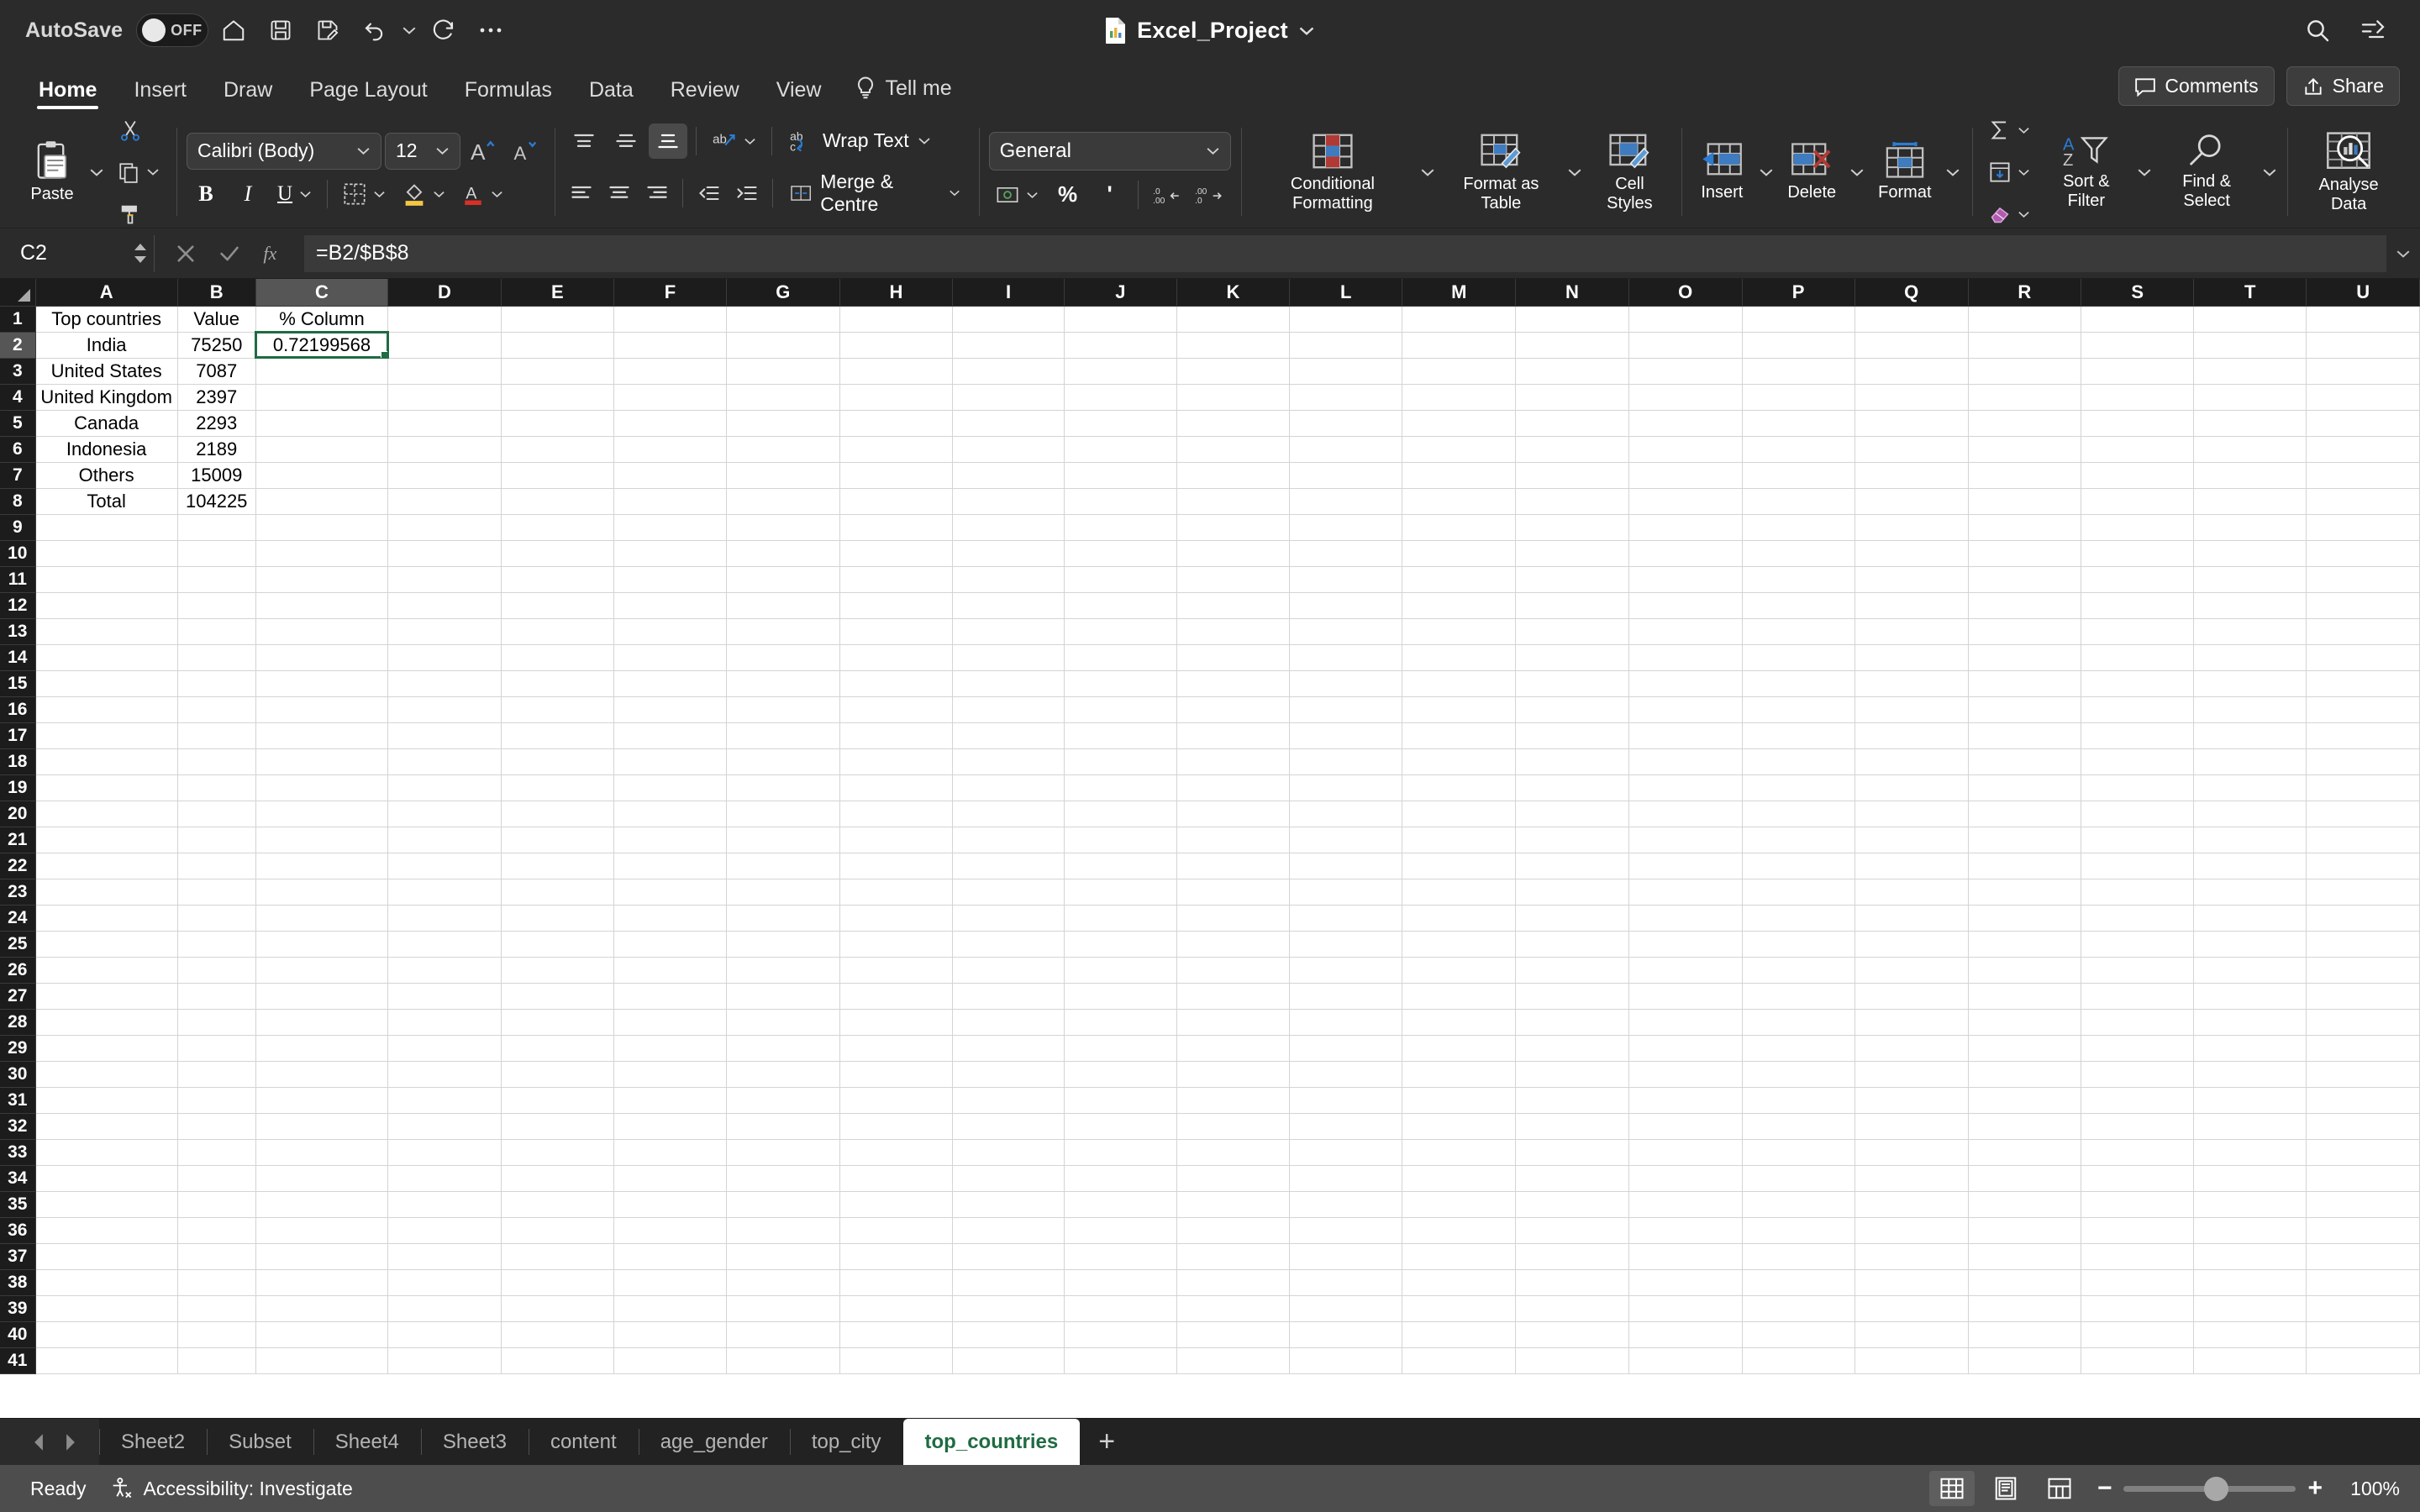 Image resolution: width=2420 pixels, height=1512 pixels. I want to click on cell-U14, so click(2363, 657).